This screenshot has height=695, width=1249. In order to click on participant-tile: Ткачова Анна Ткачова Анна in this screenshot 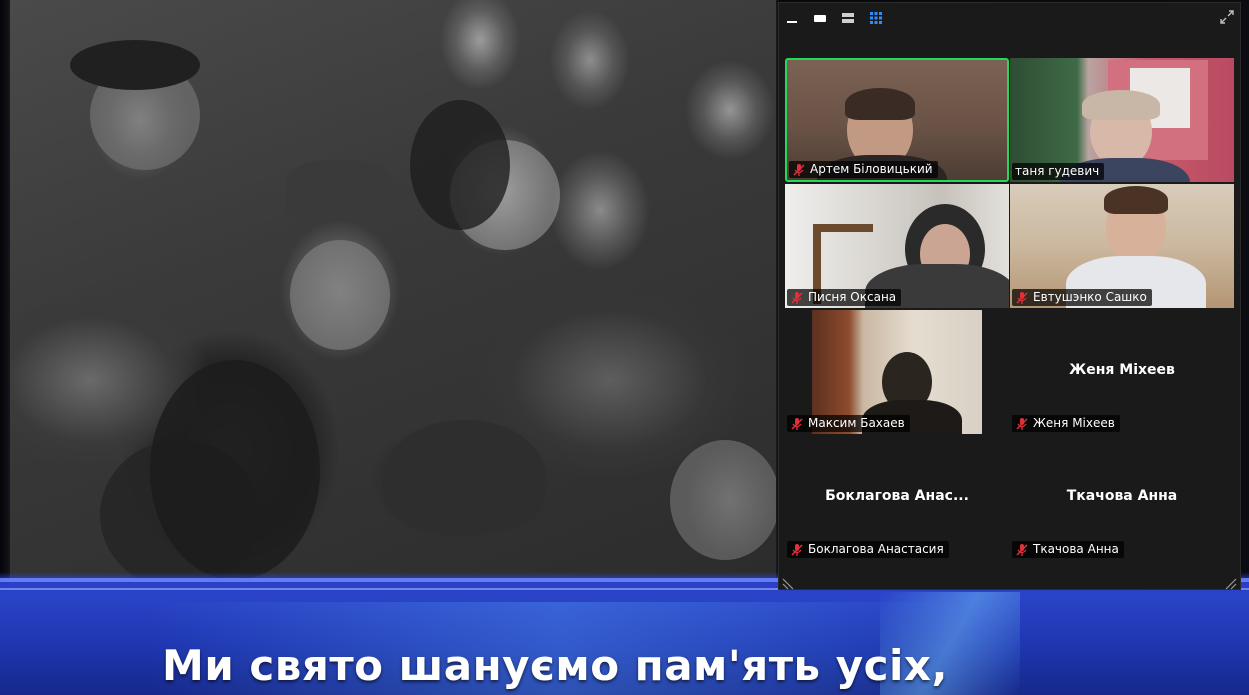, I will do `click(1122, 498)`.